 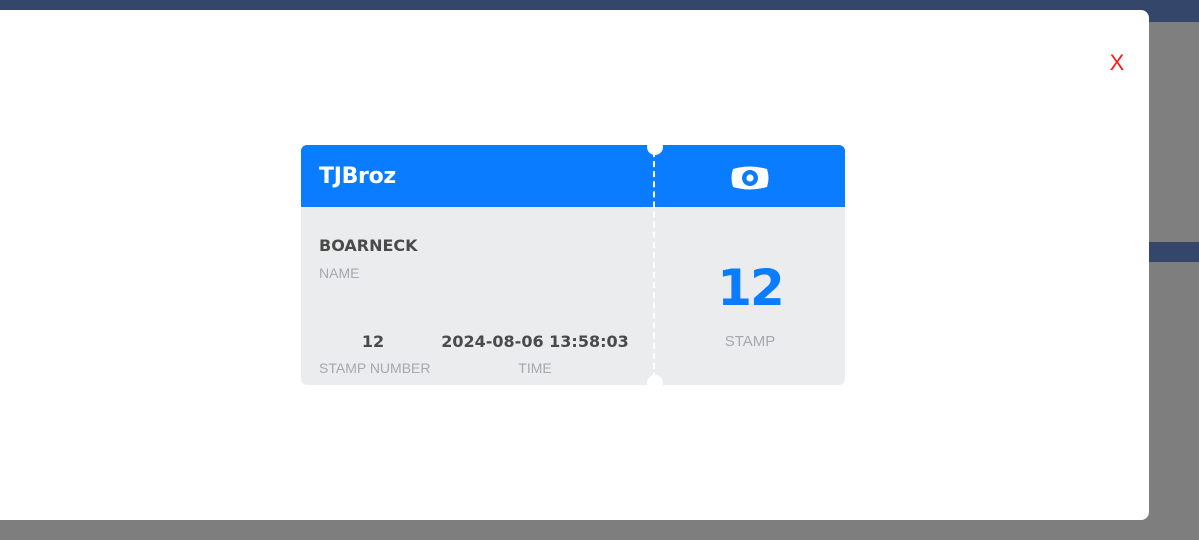 What do you see at coordinates (751, 288) in the screenshot?
I see `stamp-count: 12` at bounding box center [751, 288].